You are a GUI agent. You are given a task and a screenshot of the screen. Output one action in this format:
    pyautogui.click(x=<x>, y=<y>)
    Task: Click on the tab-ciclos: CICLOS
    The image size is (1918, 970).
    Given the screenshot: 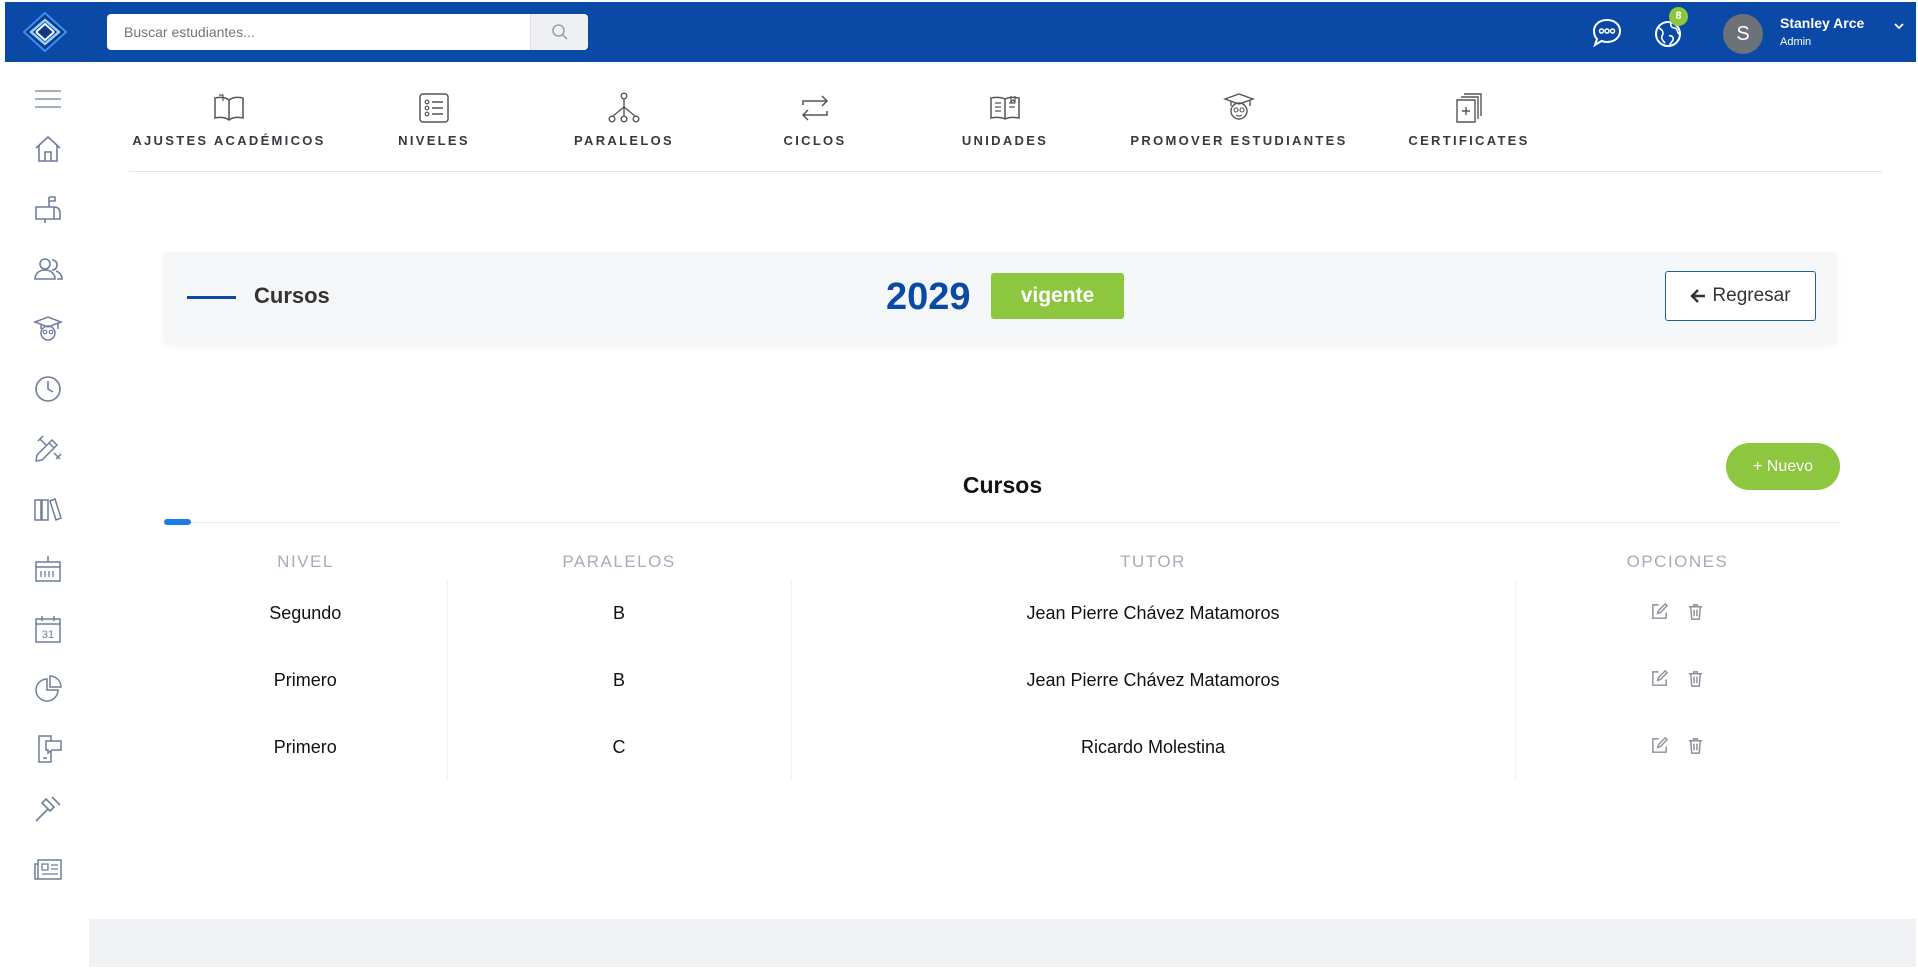 What is the action you would take?
    pyautogui.click(x=815, y=119)
    